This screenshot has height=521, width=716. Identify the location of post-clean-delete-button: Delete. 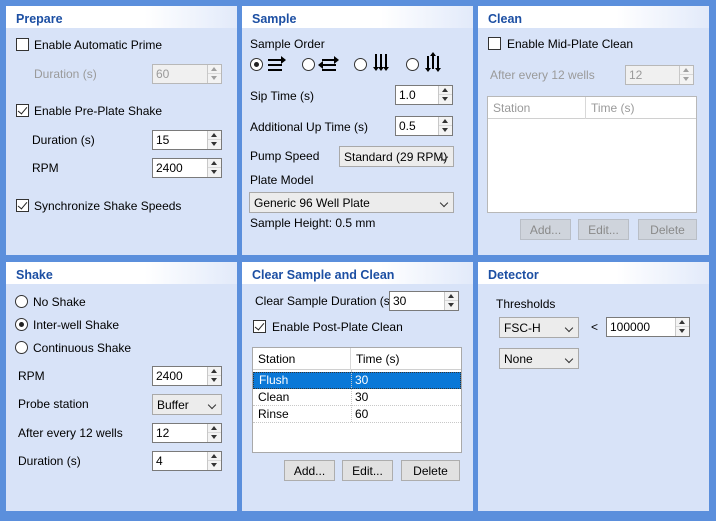
(430, 470).